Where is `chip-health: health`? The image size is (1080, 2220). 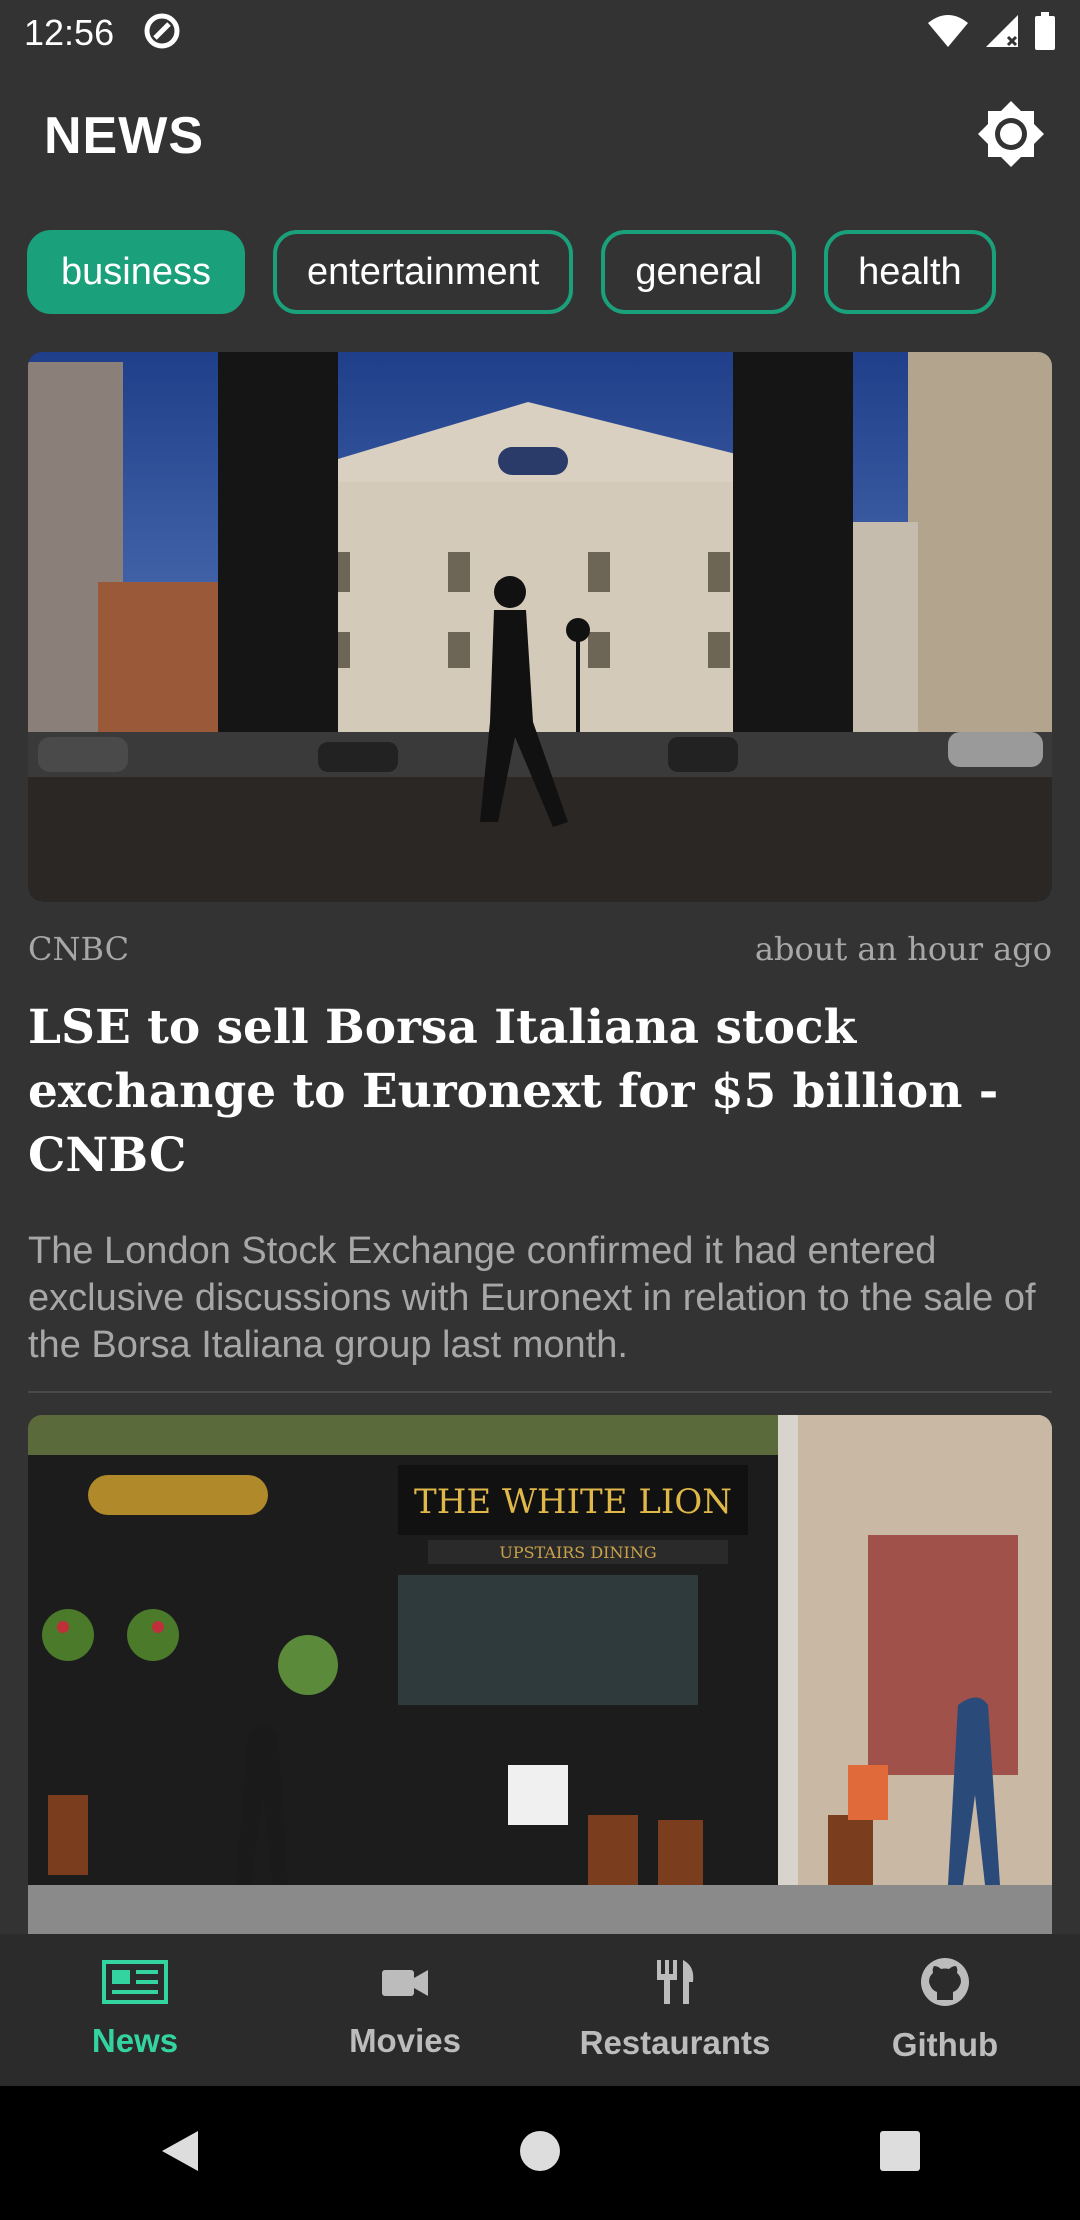
chip-health: health is located at coordinates (910, 272).